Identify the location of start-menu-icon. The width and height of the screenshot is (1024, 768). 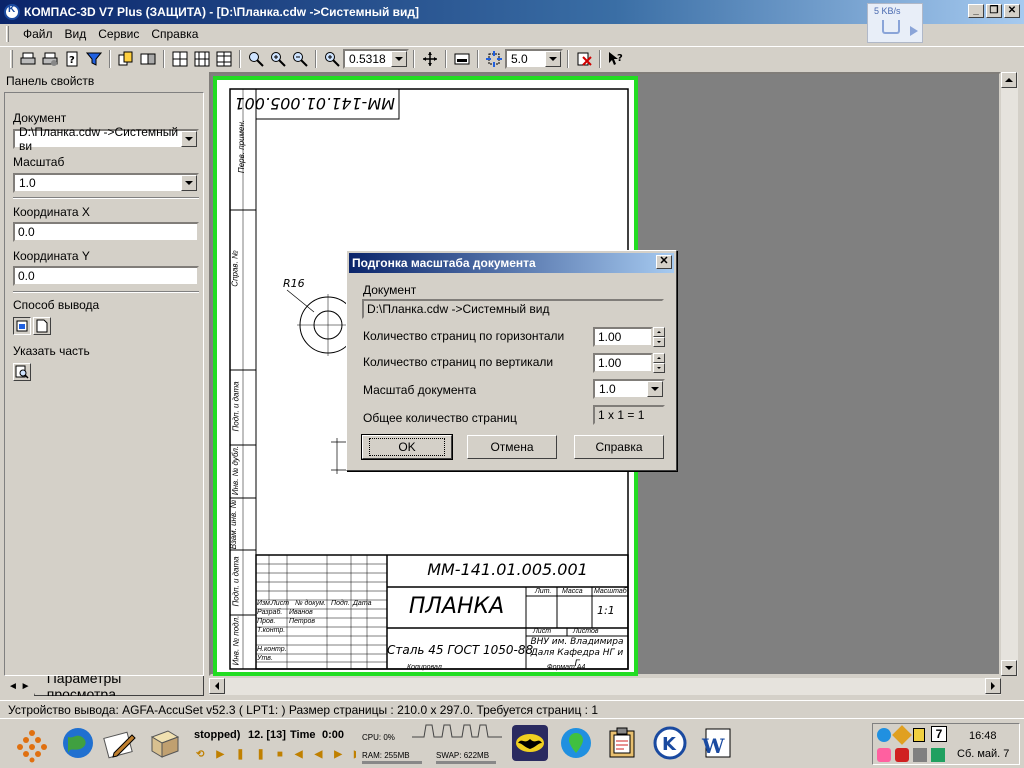
(32, 745).